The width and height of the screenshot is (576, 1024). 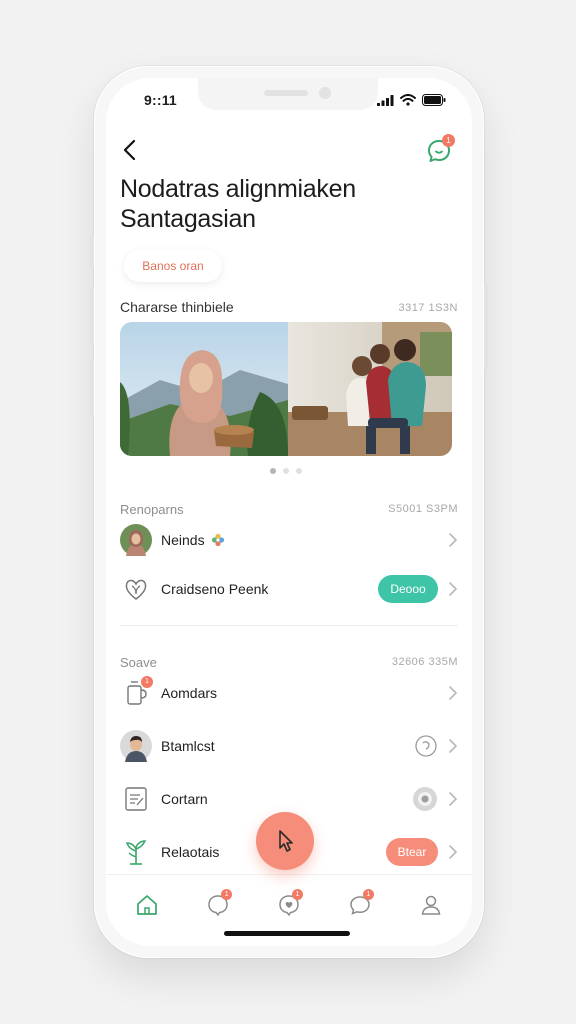 I want to click on tab-profile, so click(x=431, y=905).